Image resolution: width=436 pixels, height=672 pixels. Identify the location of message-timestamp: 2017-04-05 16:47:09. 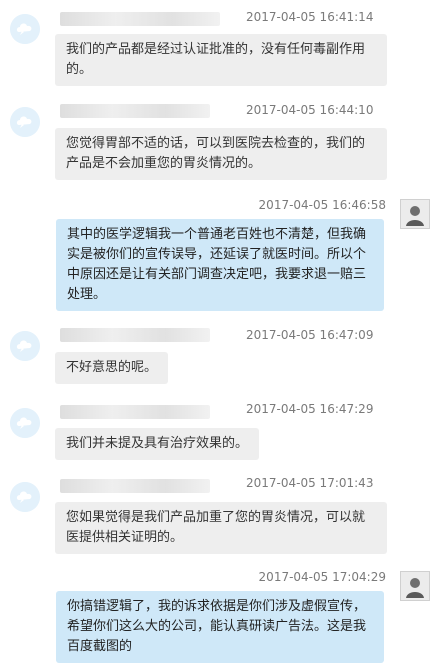
(310, 335).